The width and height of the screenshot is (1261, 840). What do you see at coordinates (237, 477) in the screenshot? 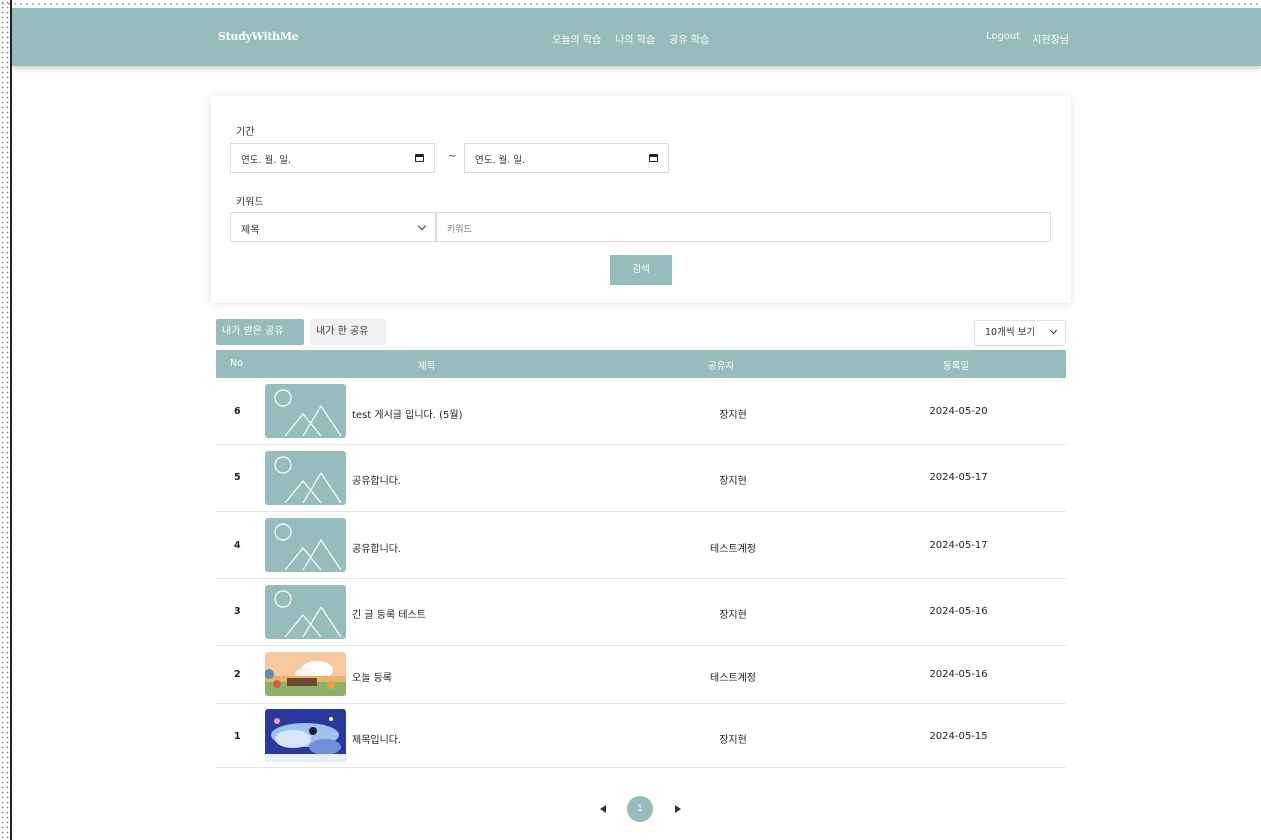
I see `row-number: 5` at bounding box center [237, 477].